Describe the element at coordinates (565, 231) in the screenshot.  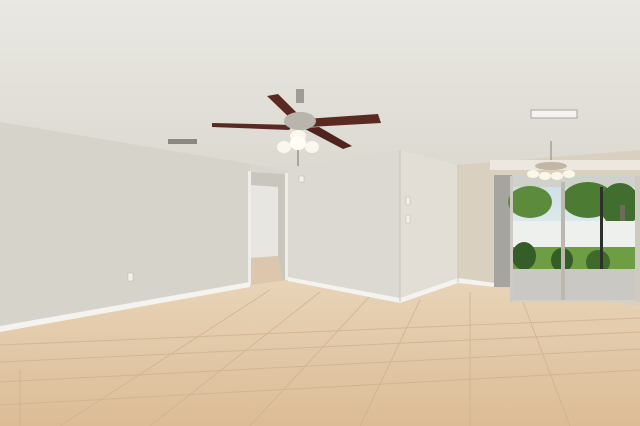
I see `sliding-glass-door` at that location.